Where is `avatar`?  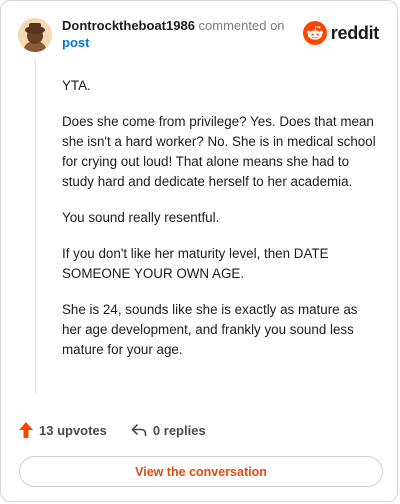
avatar is located at coordinates (35, 35).